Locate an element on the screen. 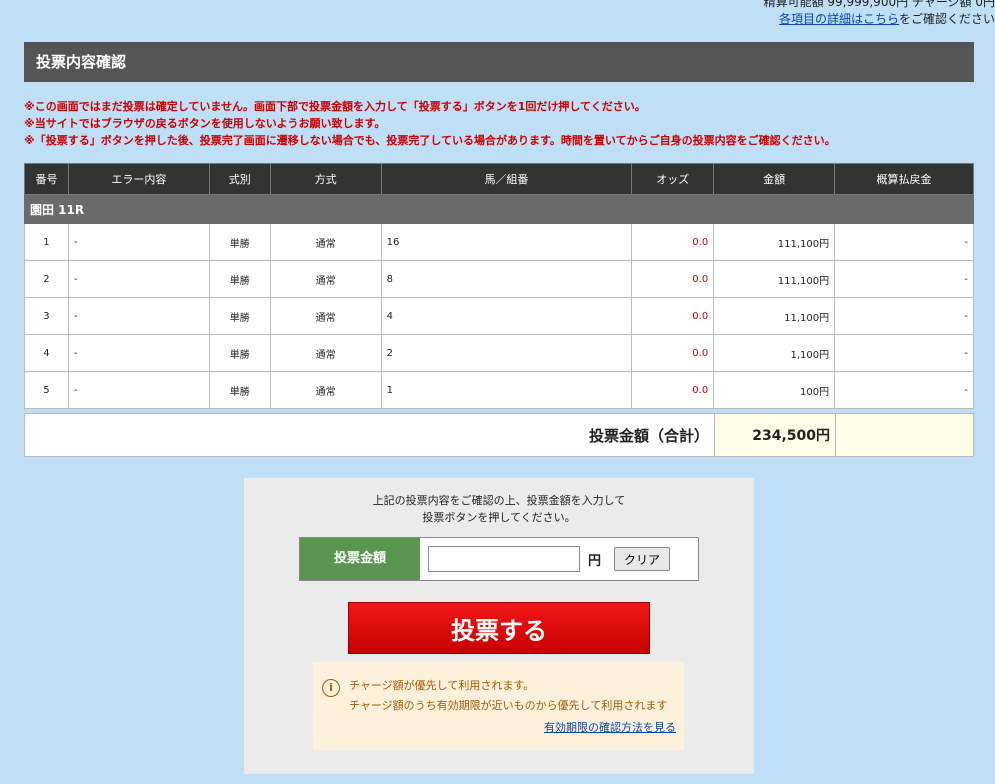 This screenshot has height=784, width=995. table-row: 5 - 単勝 通常 1 0.0 100円 - is located at coordinates (499, 390).